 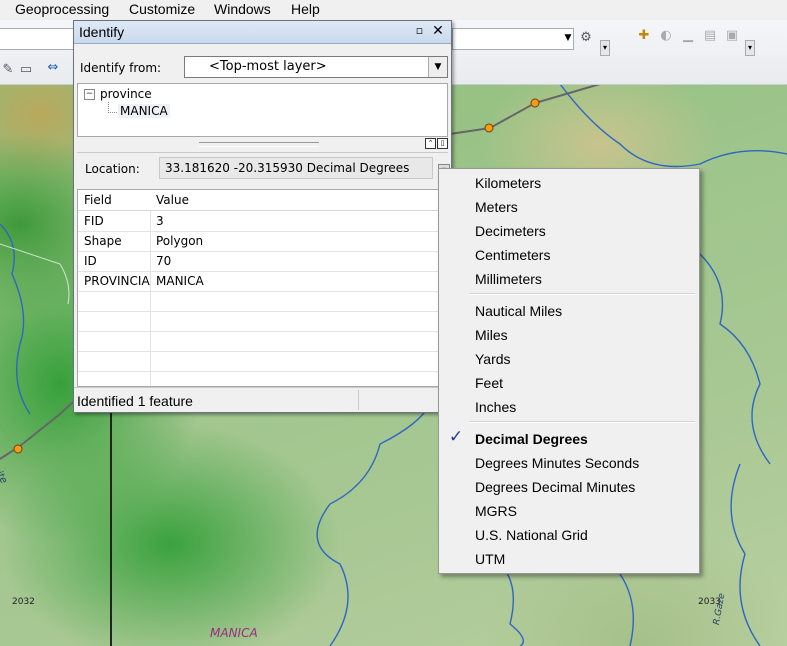 I want to click on menu-item-utm: UTM, so click(x=490, y=559).